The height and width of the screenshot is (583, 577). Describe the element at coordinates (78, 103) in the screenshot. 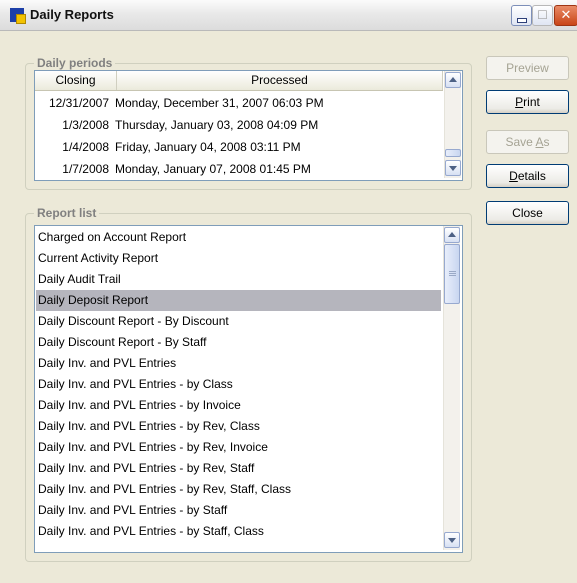

I see `closing-cell: 12/31/2007` at that location.